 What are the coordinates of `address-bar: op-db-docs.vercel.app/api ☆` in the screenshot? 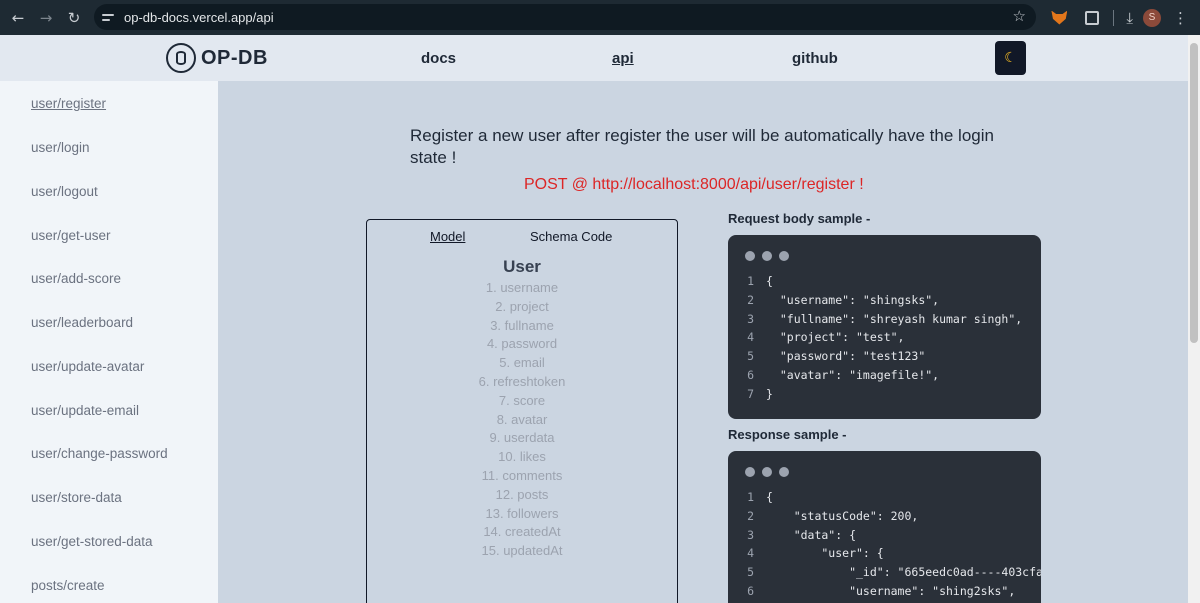 It's located at (565, 17).